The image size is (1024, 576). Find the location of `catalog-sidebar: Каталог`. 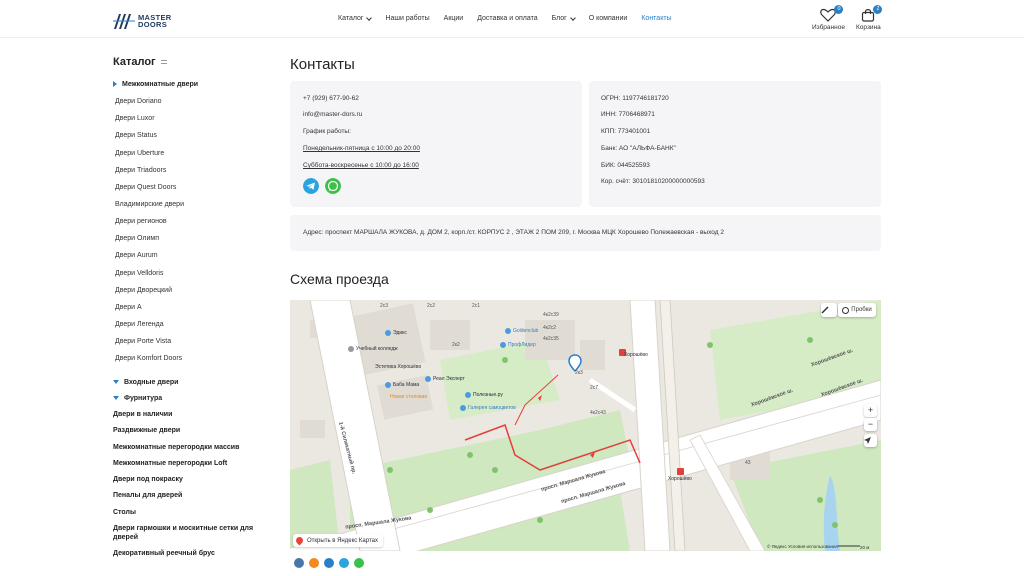

catalog-sidebar: Каталог is located at coordinates (193, 62).